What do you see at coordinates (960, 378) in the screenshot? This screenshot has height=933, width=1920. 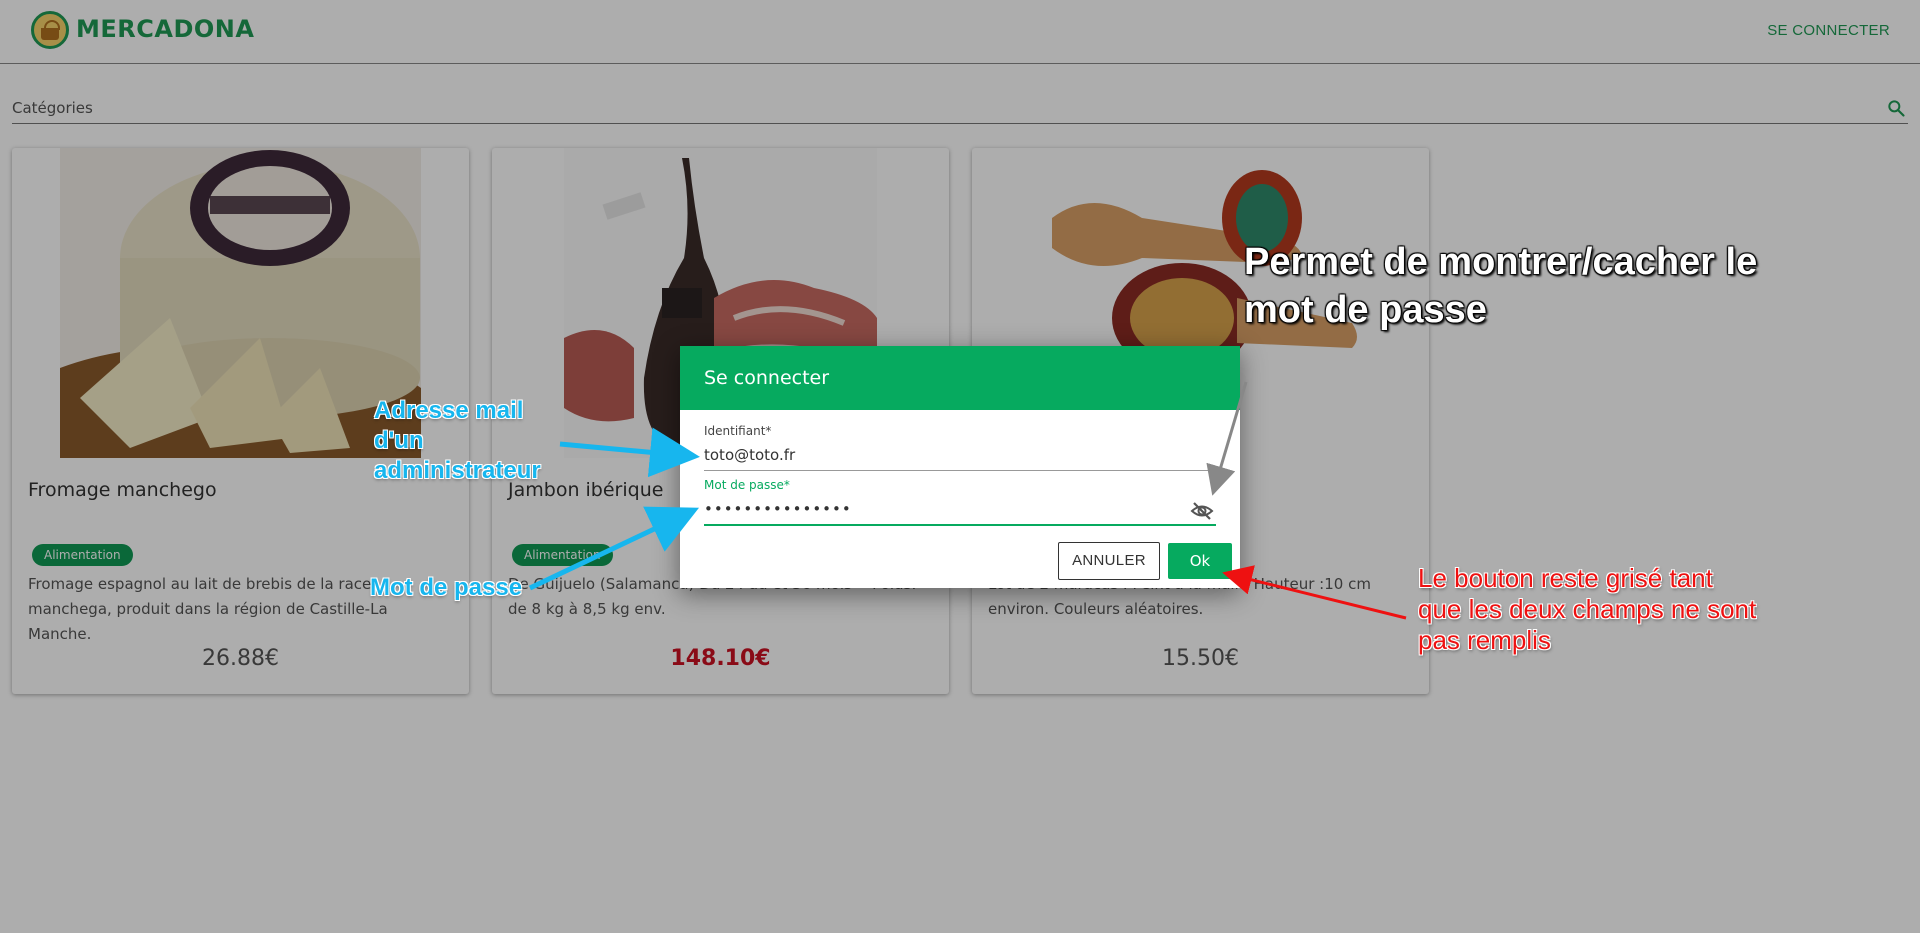 I see `dialog-title: Se connecter` at bounding box center [960, 378].